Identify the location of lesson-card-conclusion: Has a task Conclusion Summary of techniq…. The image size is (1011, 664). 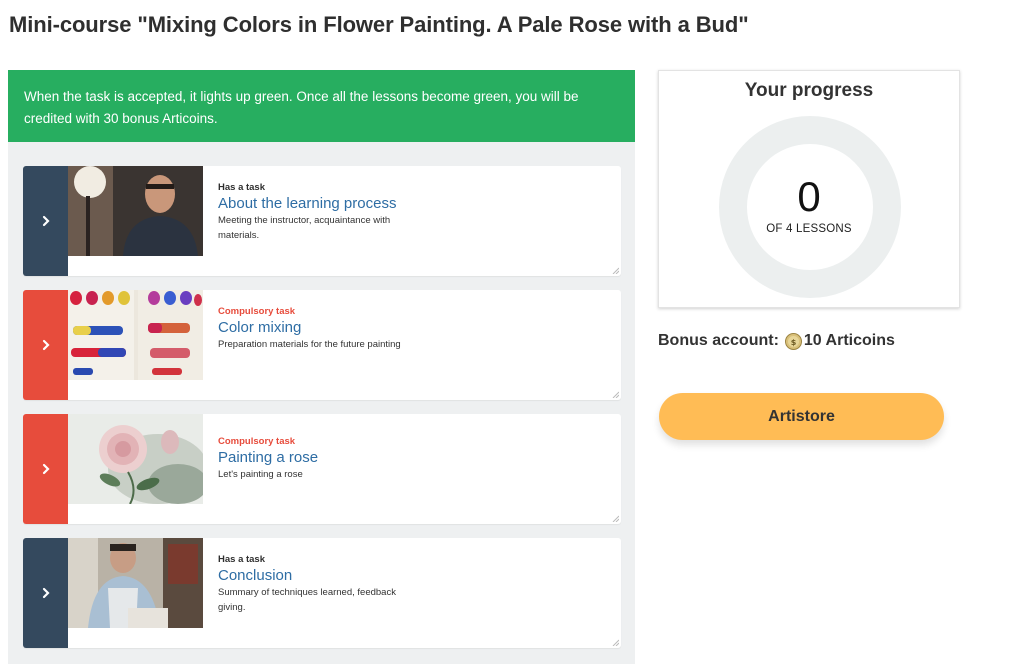
(322, 593).